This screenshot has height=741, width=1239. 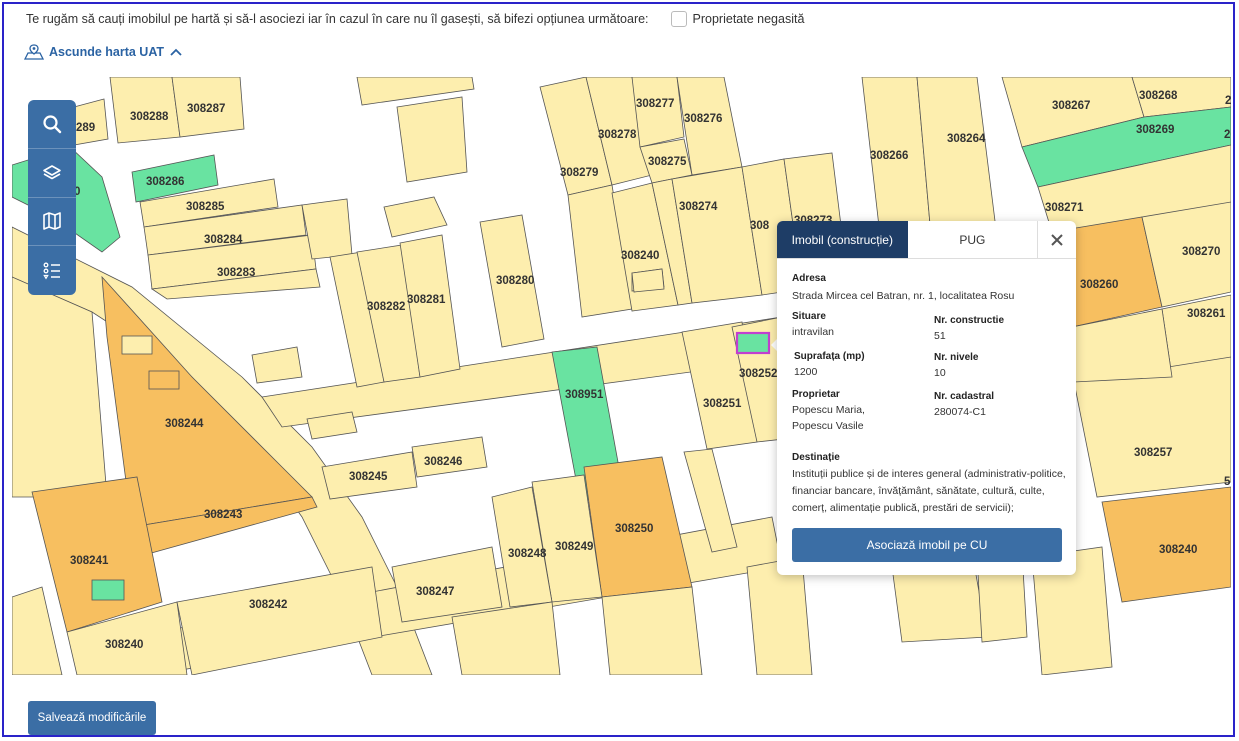 I want to click on parcel-label: 308264, so click(x=966, y=139).